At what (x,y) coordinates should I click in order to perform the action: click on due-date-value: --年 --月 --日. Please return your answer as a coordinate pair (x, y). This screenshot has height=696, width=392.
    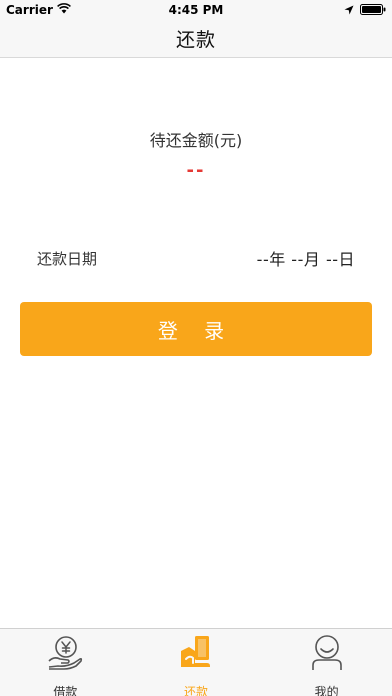
    Looking at the image, I should click on (305, 259).